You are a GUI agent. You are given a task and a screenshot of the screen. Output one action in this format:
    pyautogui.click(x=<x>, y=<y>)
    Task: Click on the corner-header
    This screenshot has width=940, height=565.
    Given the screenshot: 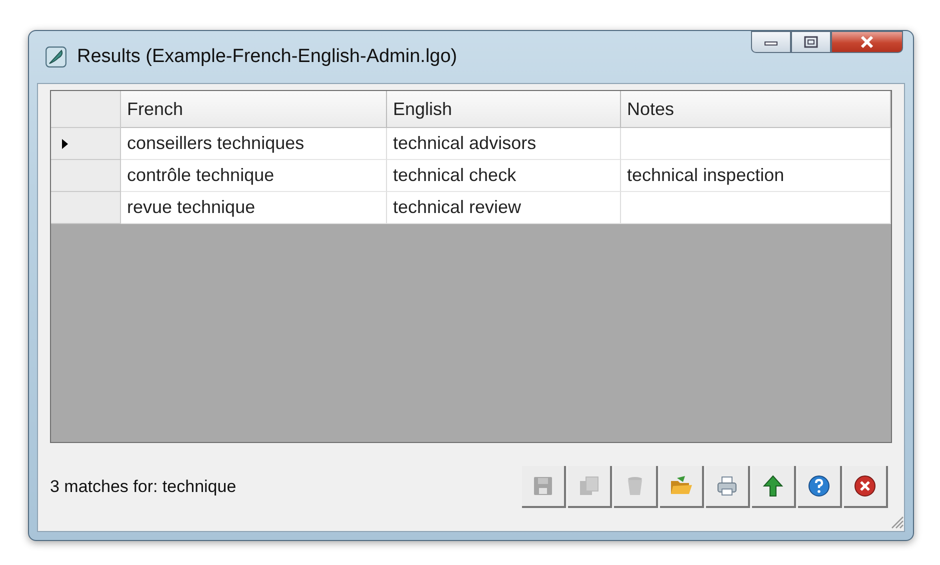 What is the action you would take?
    pyautogui.click(x=86, y=109)
    